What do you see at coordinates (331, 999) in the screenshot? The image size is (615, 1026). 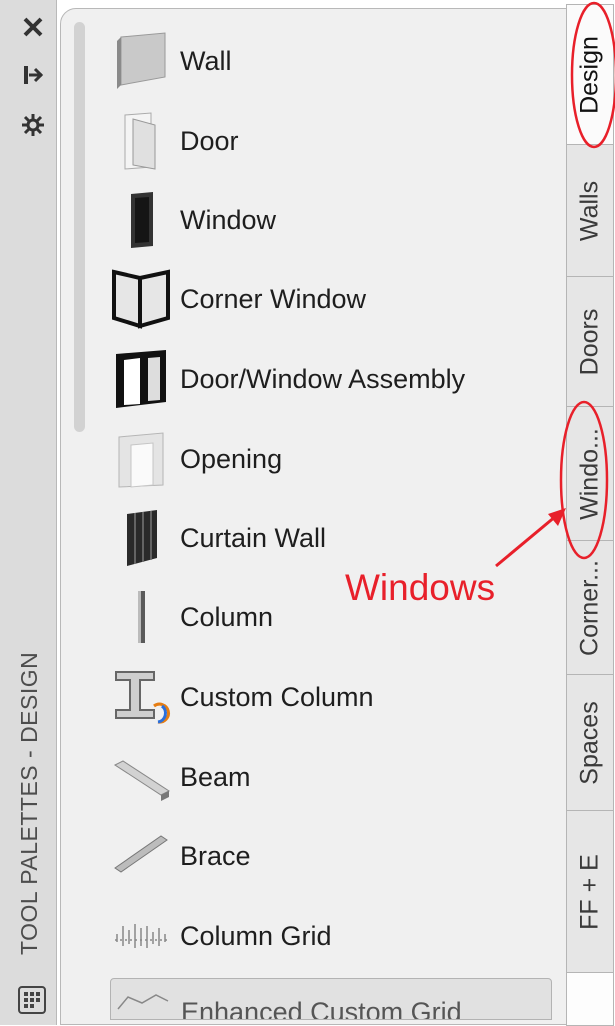 I see `tool-enhanced-custom-grid: Enhanced Custom Grid` at bounding box center [331, 999].